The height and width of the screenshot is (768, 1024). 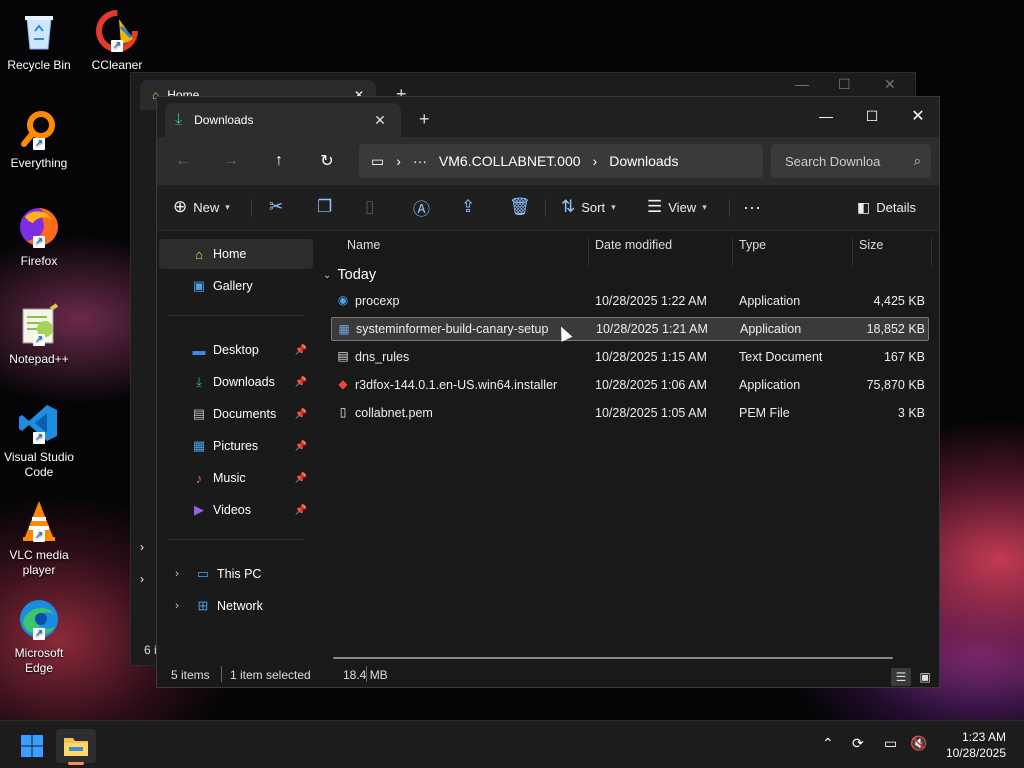 I want to click on sidebar-item-downloads: ⤓ Downloads 📌, so click(x=236, y=382).